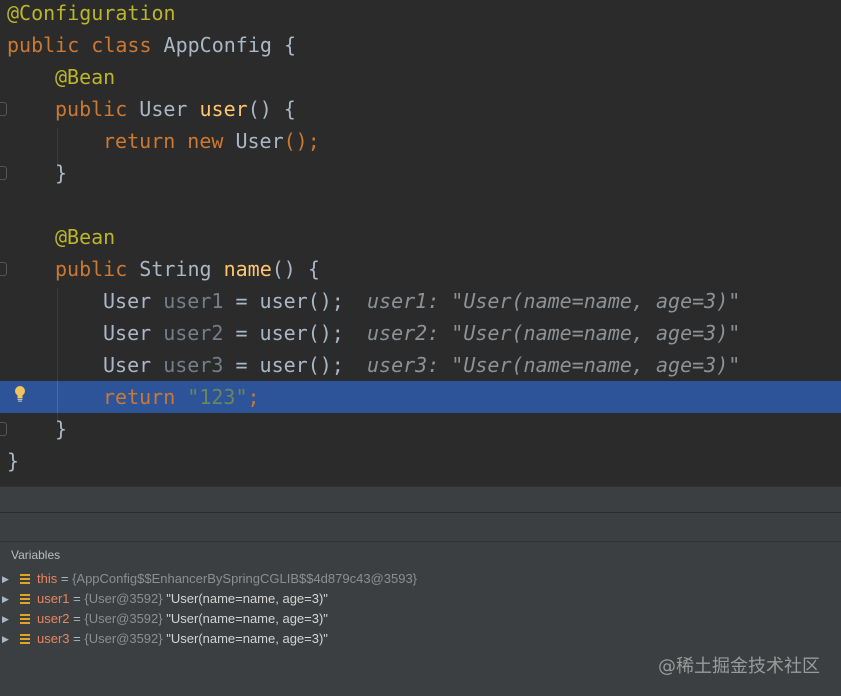 The width and height of the screenshot is (841, 696). I want to click on variable-token: user2, so click(193, 333).